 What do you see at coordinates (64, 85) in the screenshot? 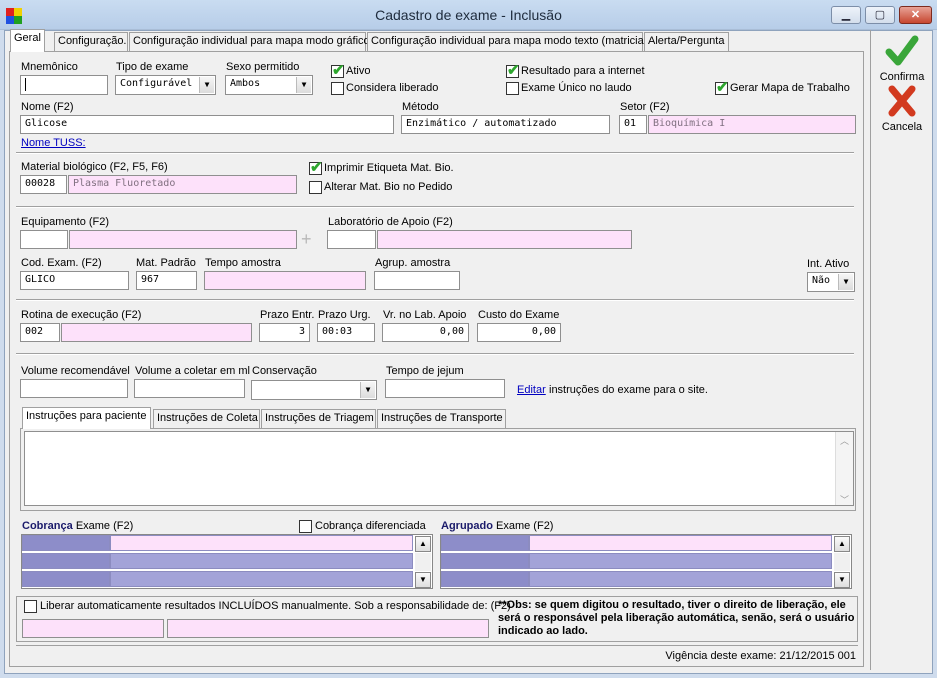
I see `mnemonico-input` at bounding box center [64, 85].